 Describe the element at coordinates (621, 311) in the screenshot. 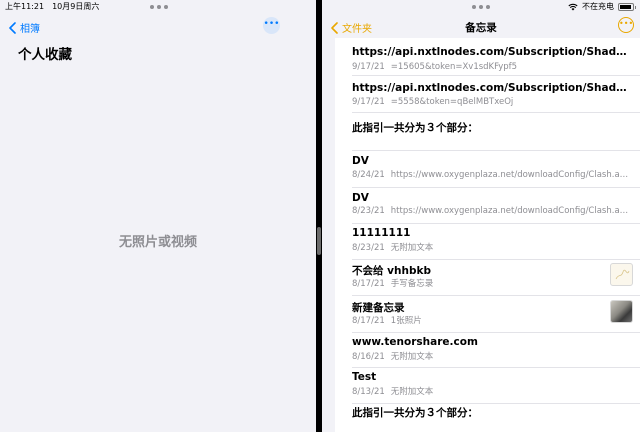

I see `photo-thumbnail` at that location.